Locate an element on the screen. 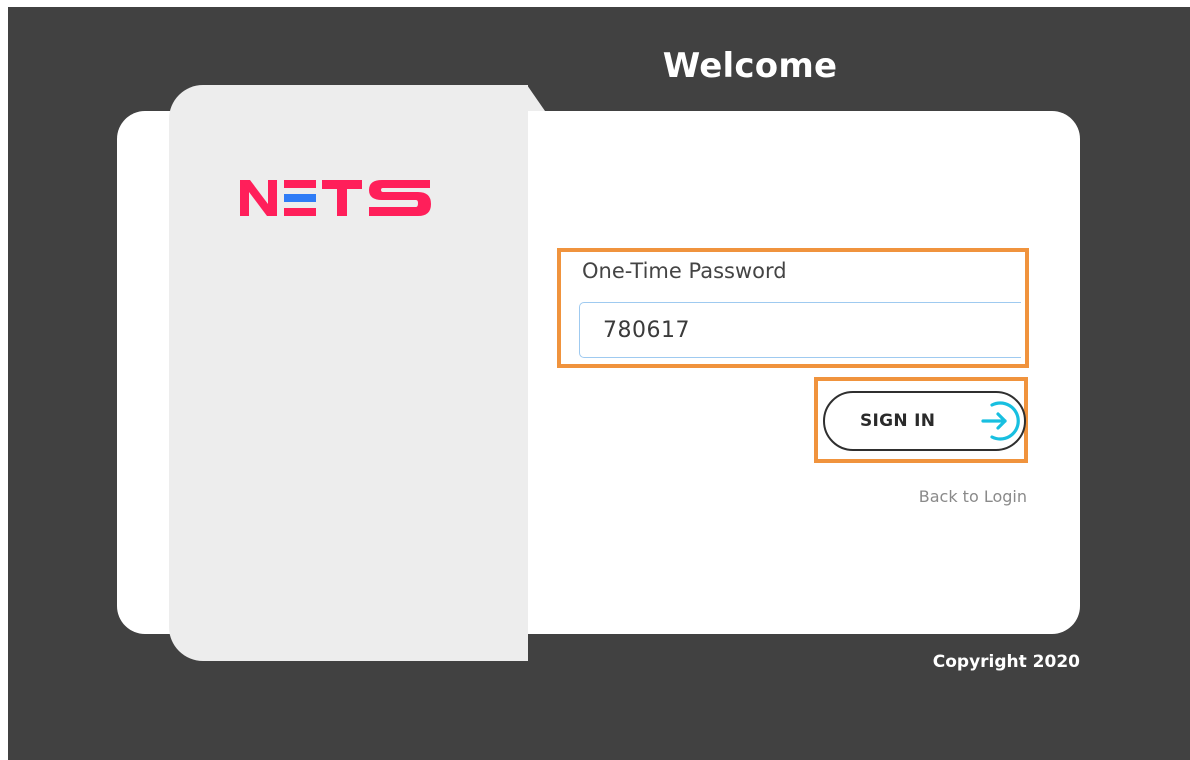 The image size is (1190, 760). copyright-text: Copyright 2020 is located at coordinates (1006, 662).